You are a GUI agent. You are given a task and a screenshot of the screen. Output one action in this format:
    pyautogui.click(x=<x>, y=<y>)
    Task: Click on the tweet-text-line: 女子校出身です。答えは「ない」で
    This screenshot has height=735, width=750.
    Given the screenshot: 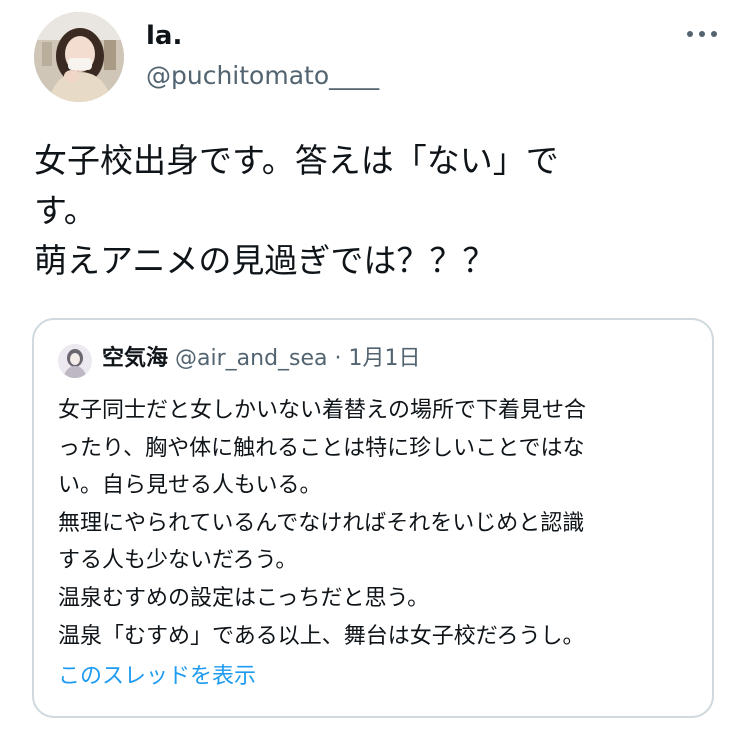 What is the action you would take?
    pyautogui.click(x=296, y=160)
    